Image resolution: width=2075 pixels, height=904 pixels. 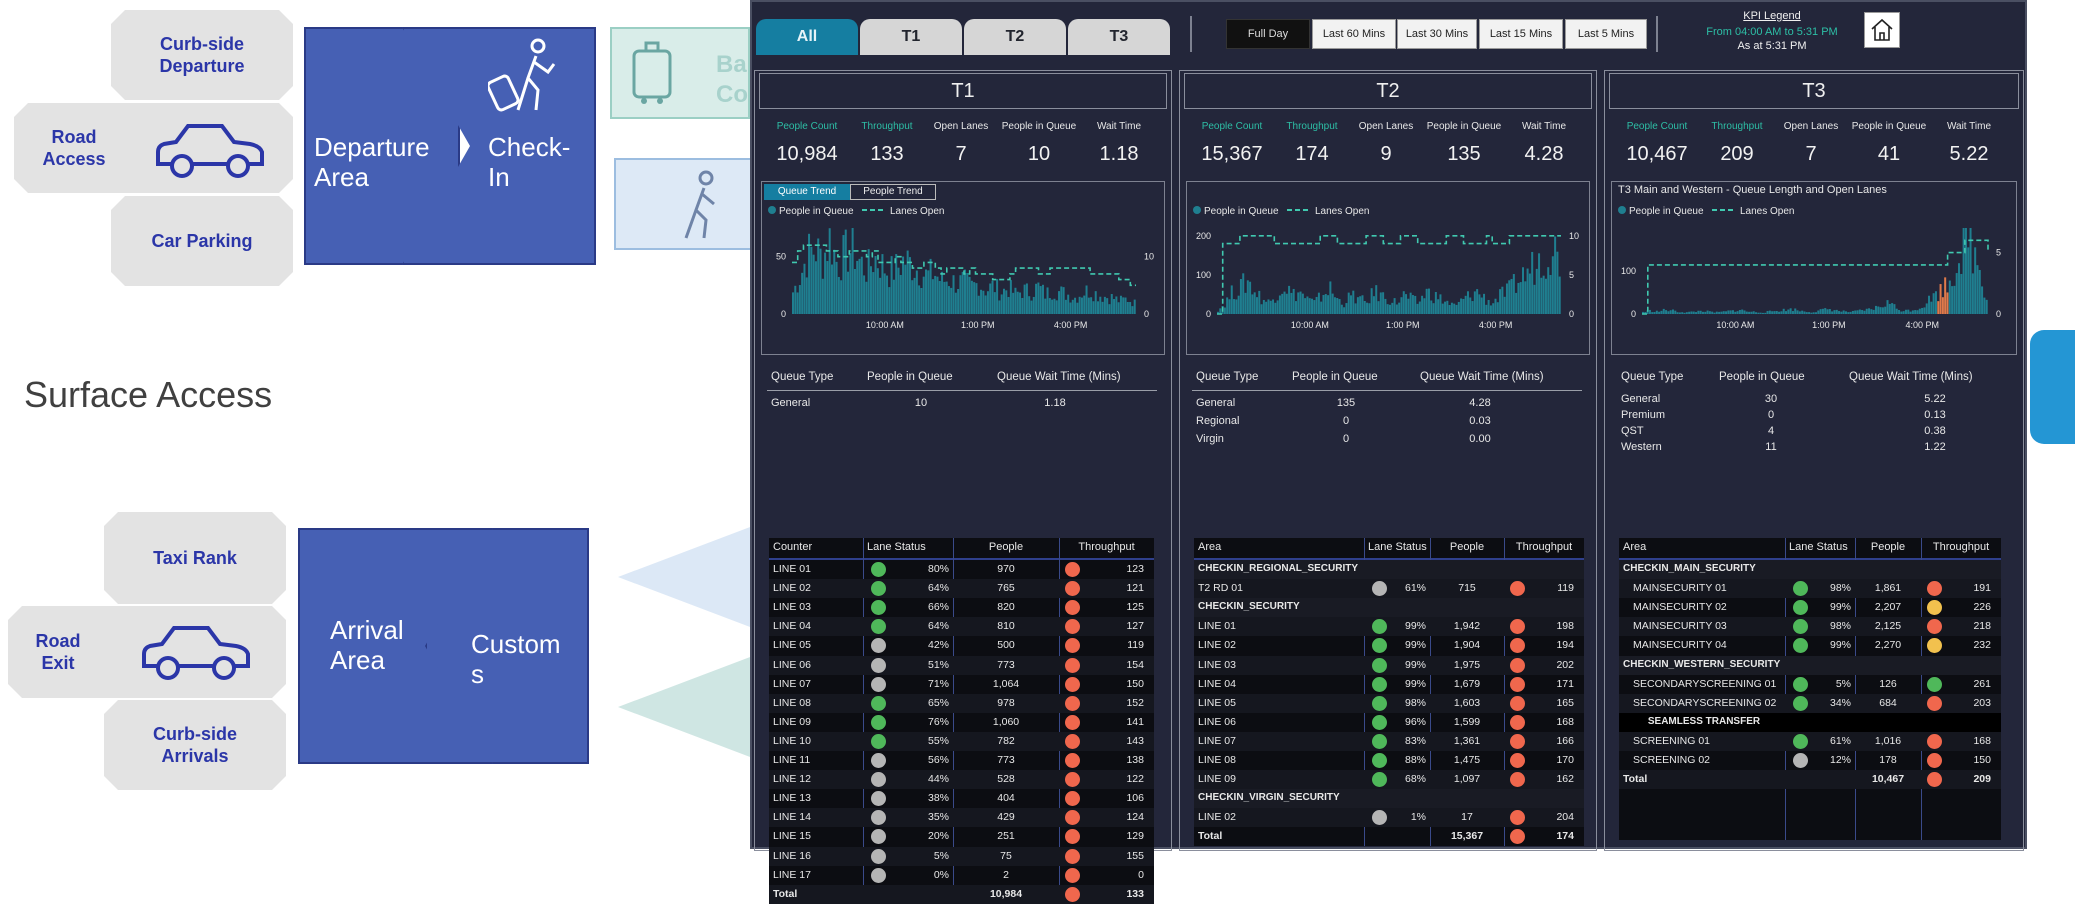 What do you see at coordinates (807, 37) in the screenshot?
I see `tab-all: All` at bounding box center [807, 37].